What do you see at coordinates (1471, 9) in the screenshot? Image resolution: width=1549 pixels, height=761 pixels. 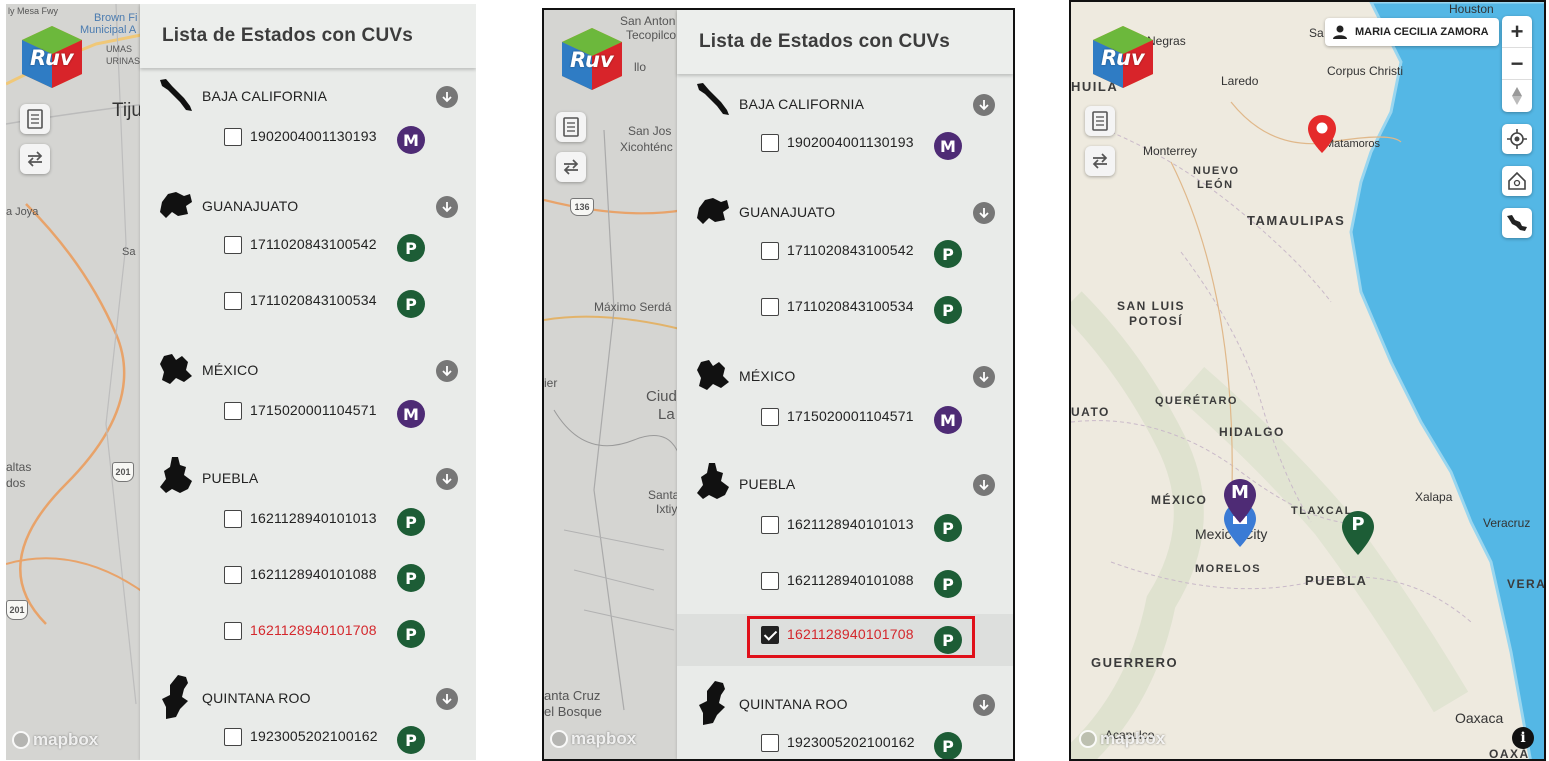 I see `map-label: Houston` at bounding box center [1471, 9].